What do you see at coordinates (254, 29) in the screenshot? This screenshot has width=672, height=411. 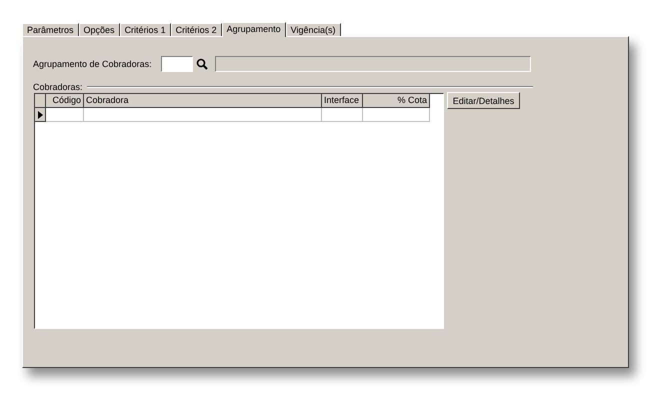 I see `tab: Agrupamento` at bounding box center [254, 29].